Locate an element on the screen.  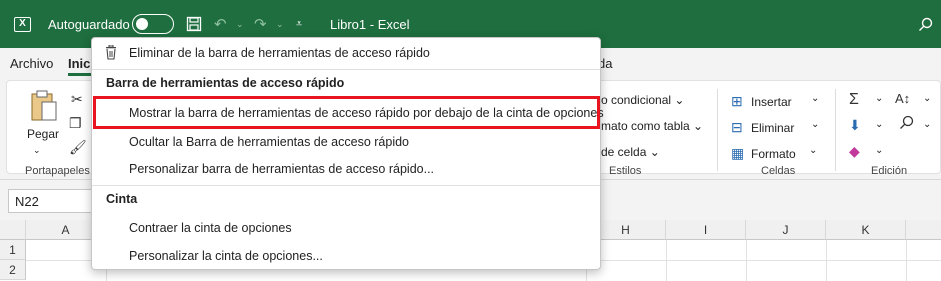
excel-logo-icon: X is located at coordinates (26, 24).